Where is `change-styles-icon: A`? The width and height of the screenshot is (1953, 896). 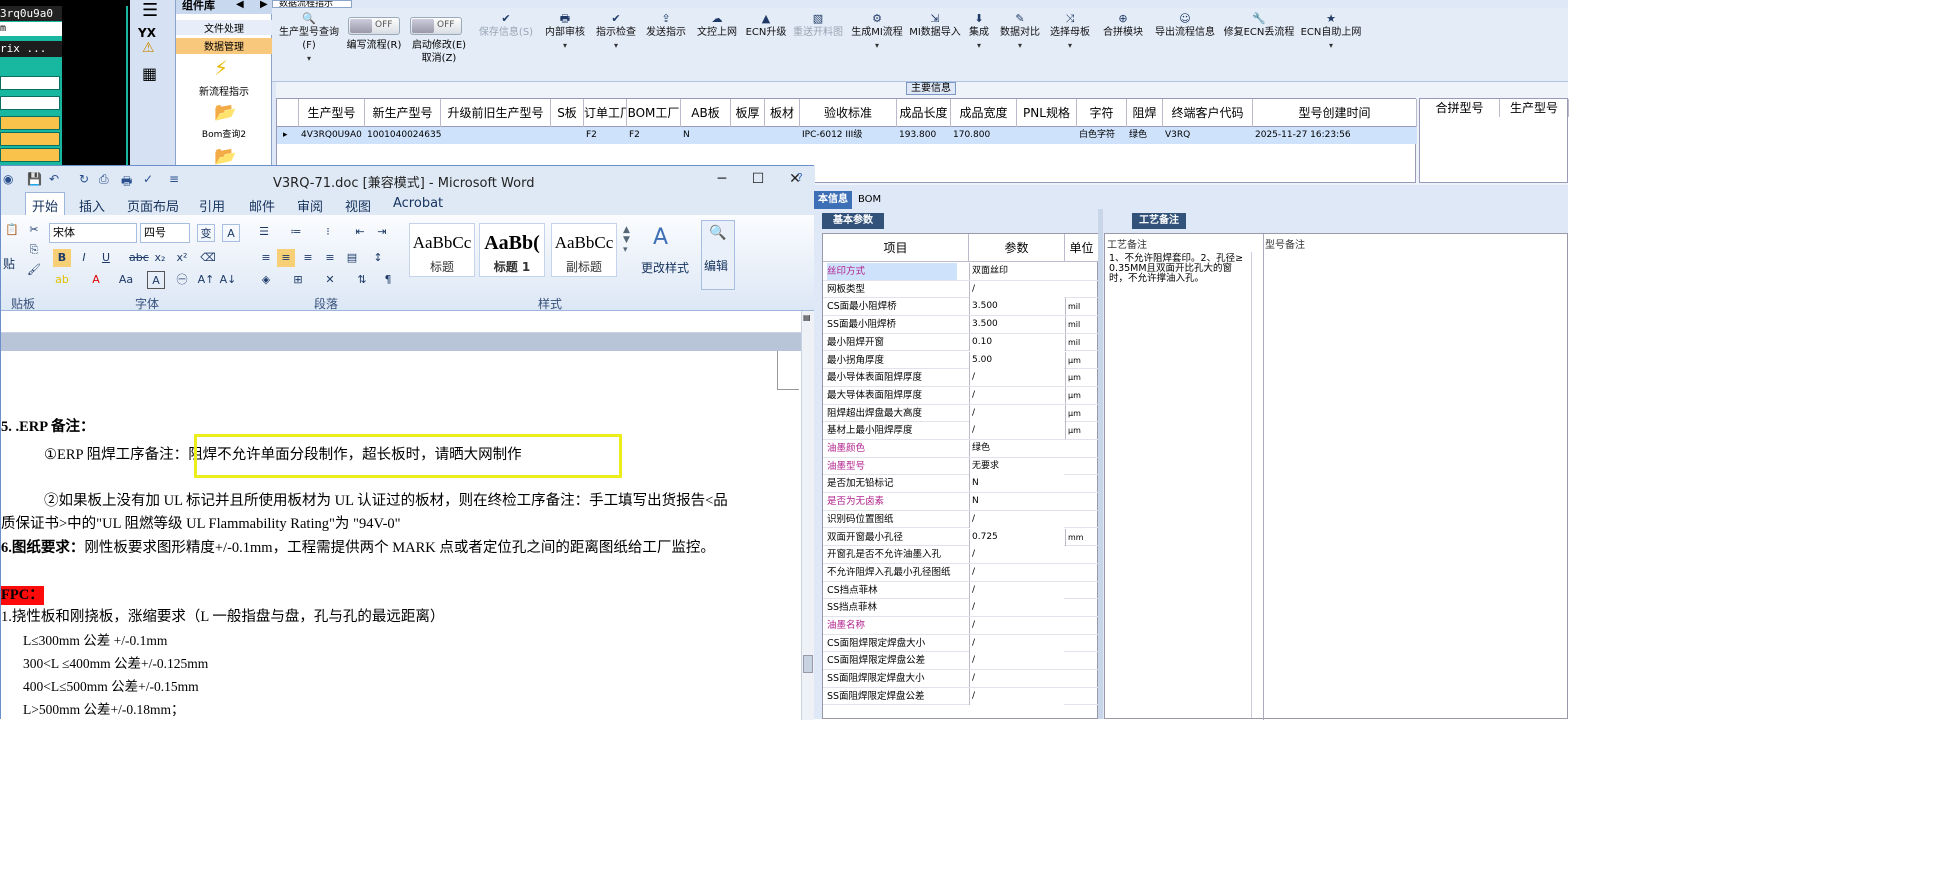
change-styles-icon: A is located at coordinates (660, 237).